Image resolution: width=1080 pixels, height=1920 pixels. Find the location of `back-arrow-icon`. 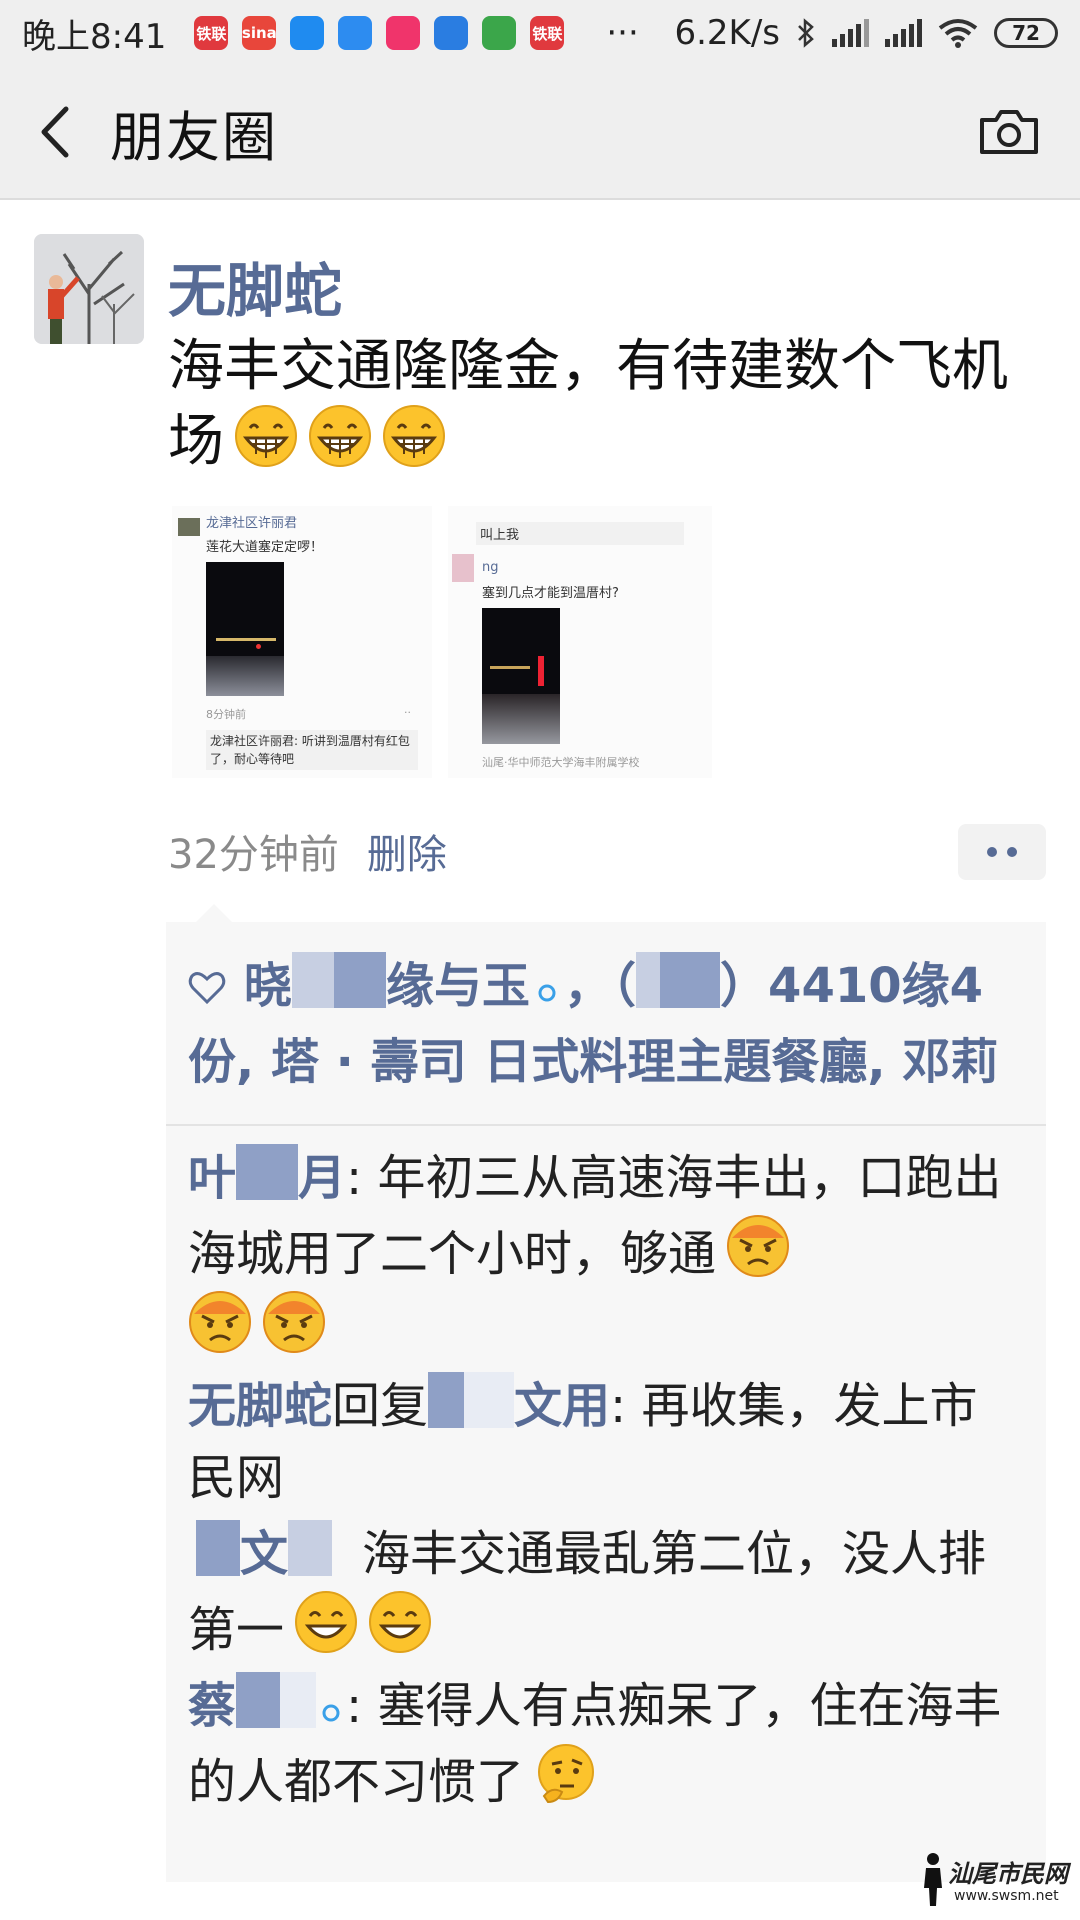

back-arrow-icon is located at coordinates (55, 132).